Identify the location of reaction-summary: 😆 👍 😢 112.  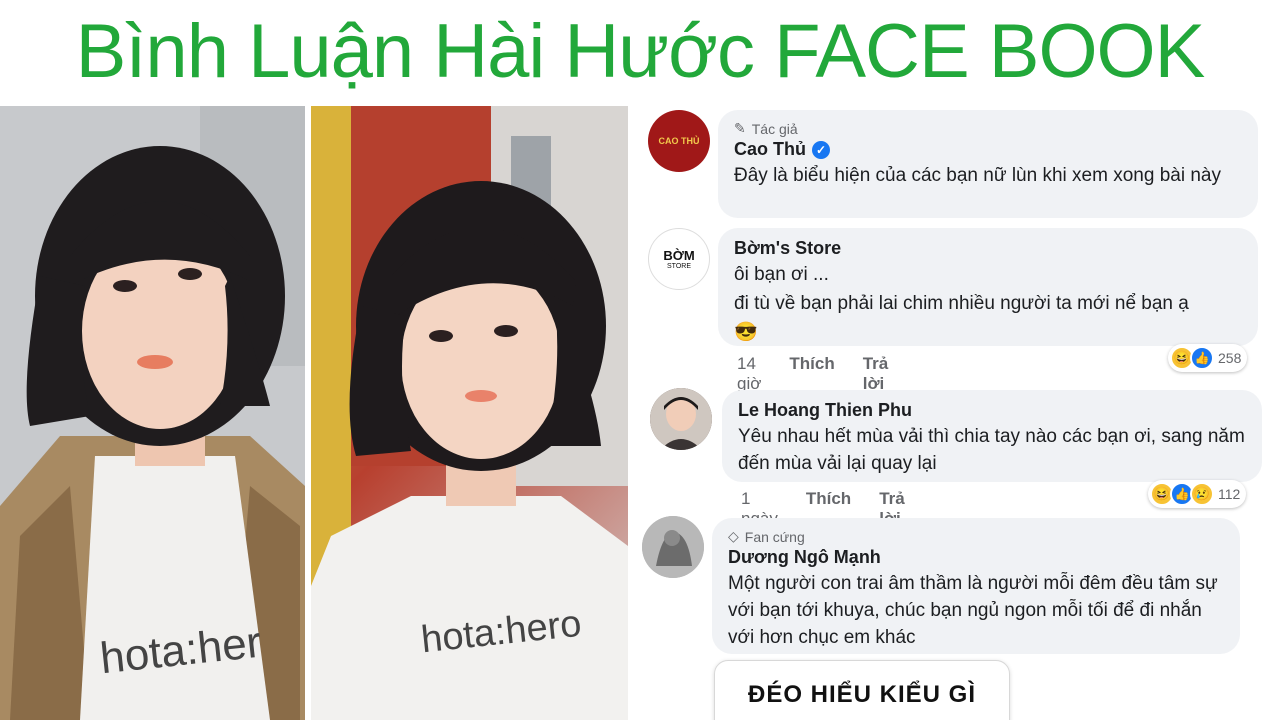
(1197, 494).